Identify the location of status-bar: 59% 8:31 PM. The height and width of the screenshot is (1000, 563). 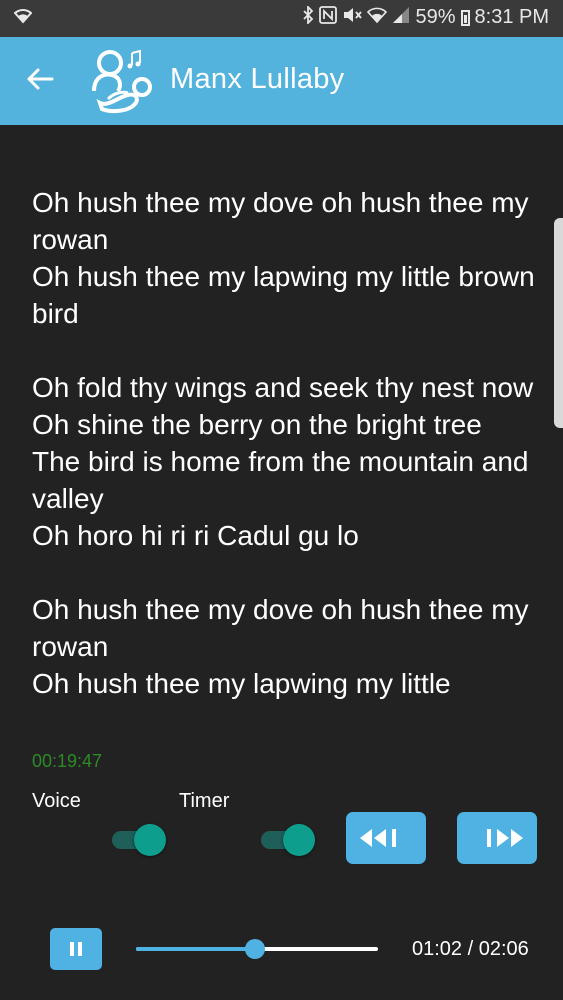
(281, 18).